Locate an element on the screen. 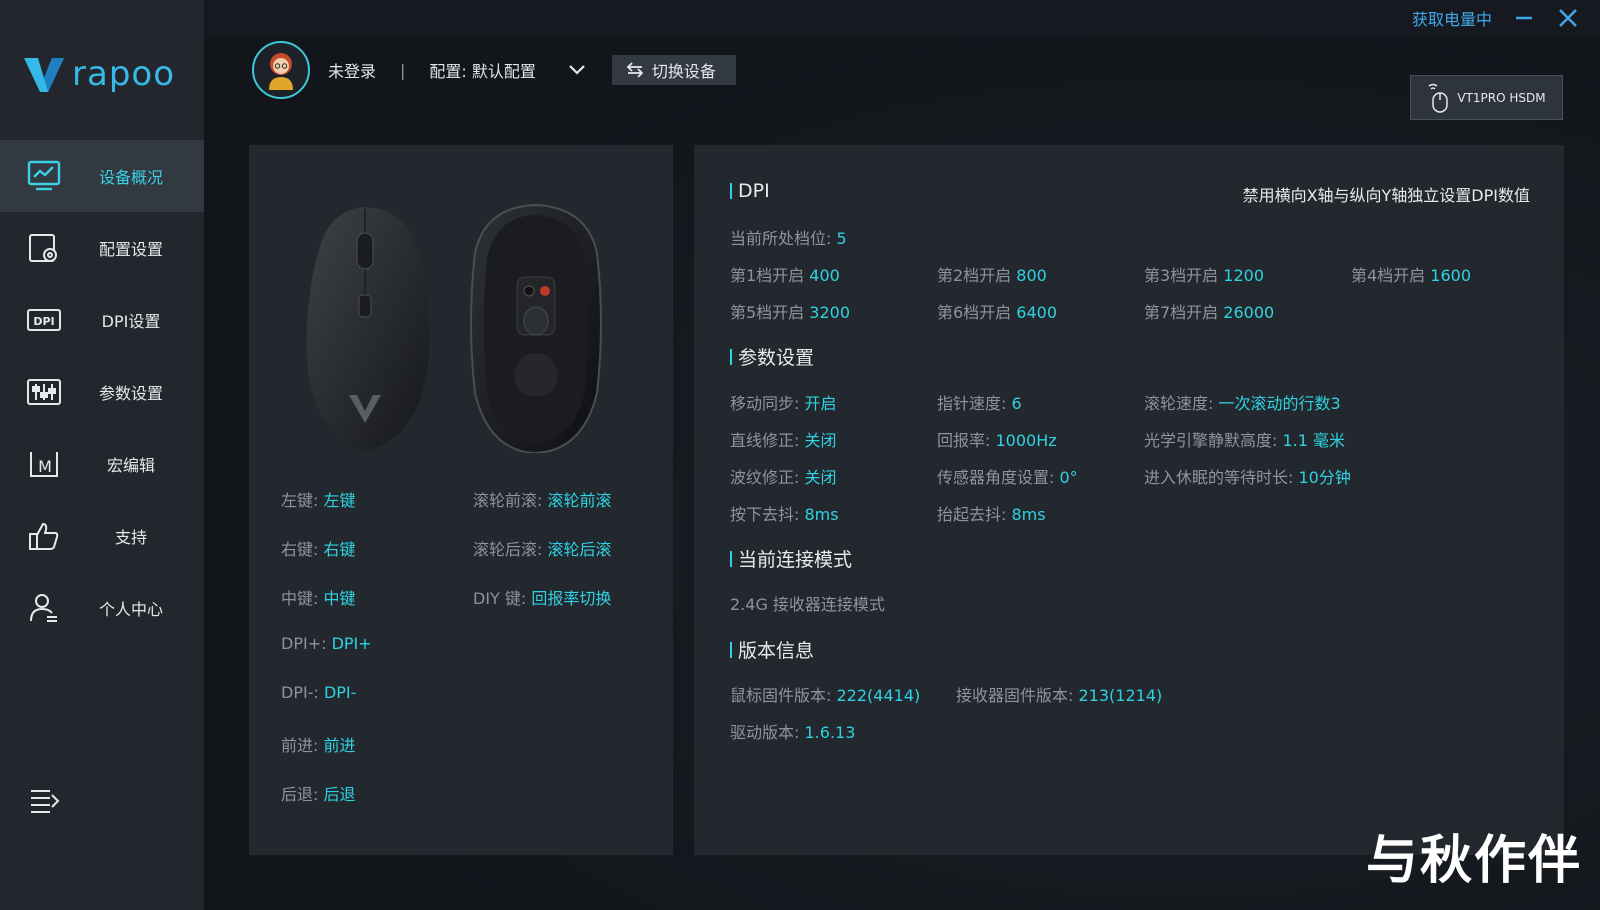  param-key: 光学引擎静默高度: is located at coordinates (1211, 440).